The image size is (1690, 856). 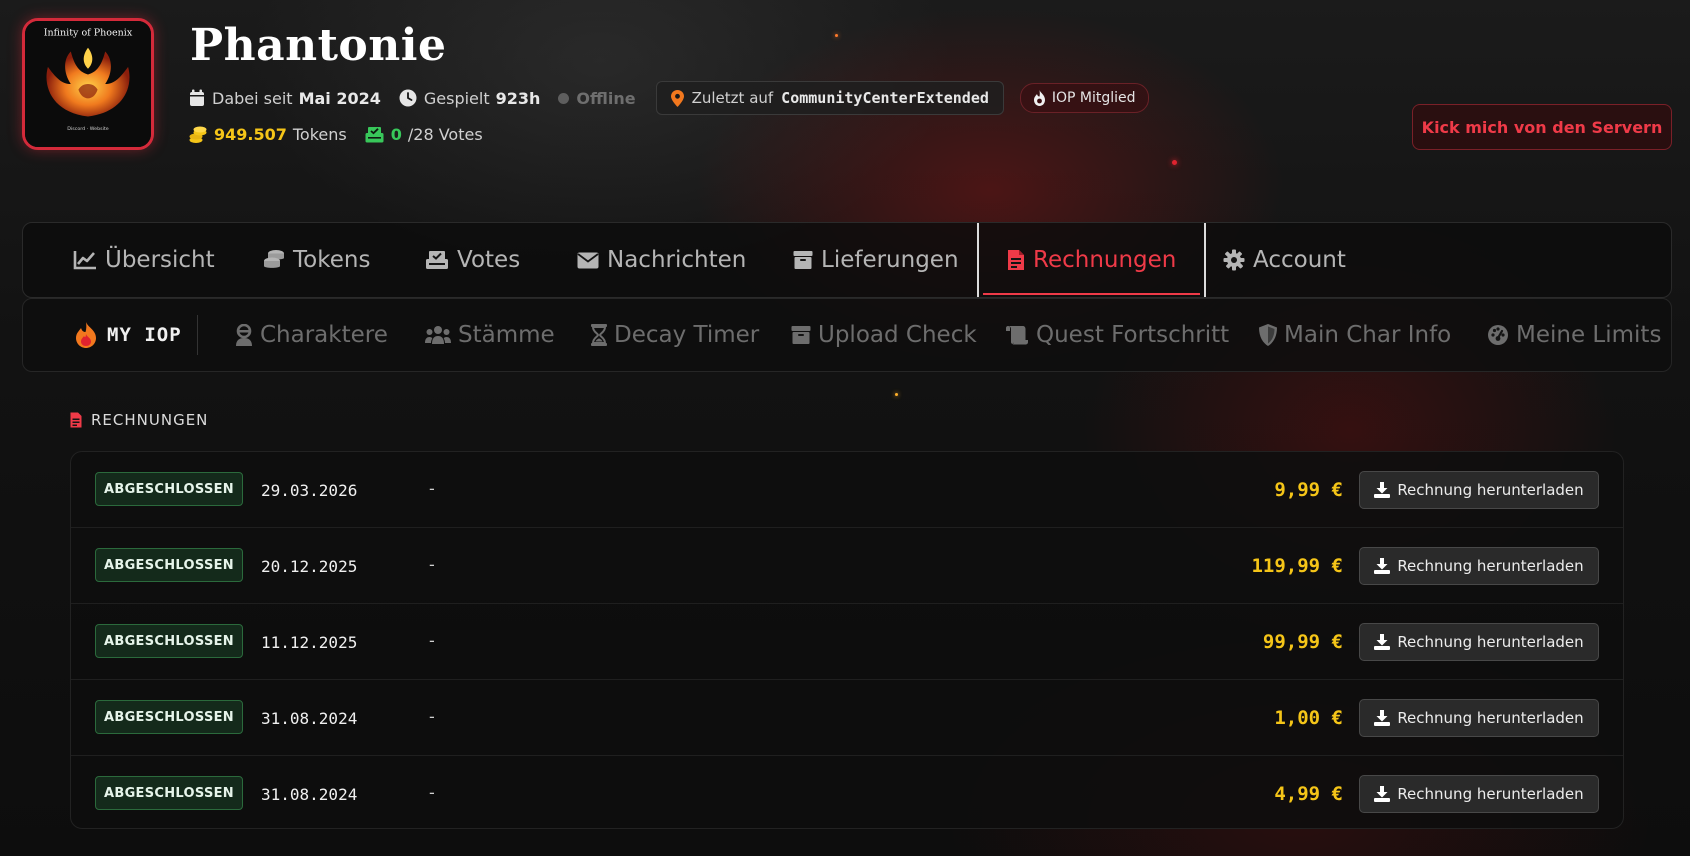 I want to click on subtab-label: Charaktere, so click(x=324, y=335).